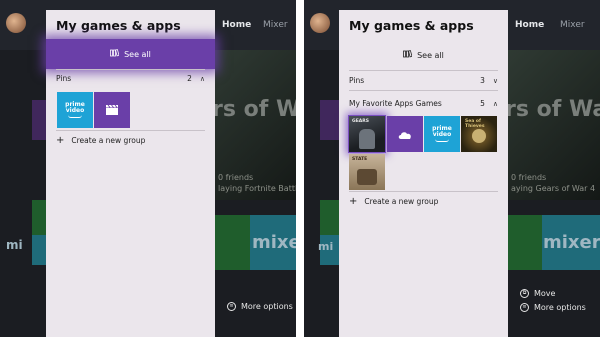 The width and height of the screenshot is (600, 337). What do you see at coordinates (524, 293) in the screenshot?
I see `view-button-icon: ⧉` at bounding box center [524, 293].